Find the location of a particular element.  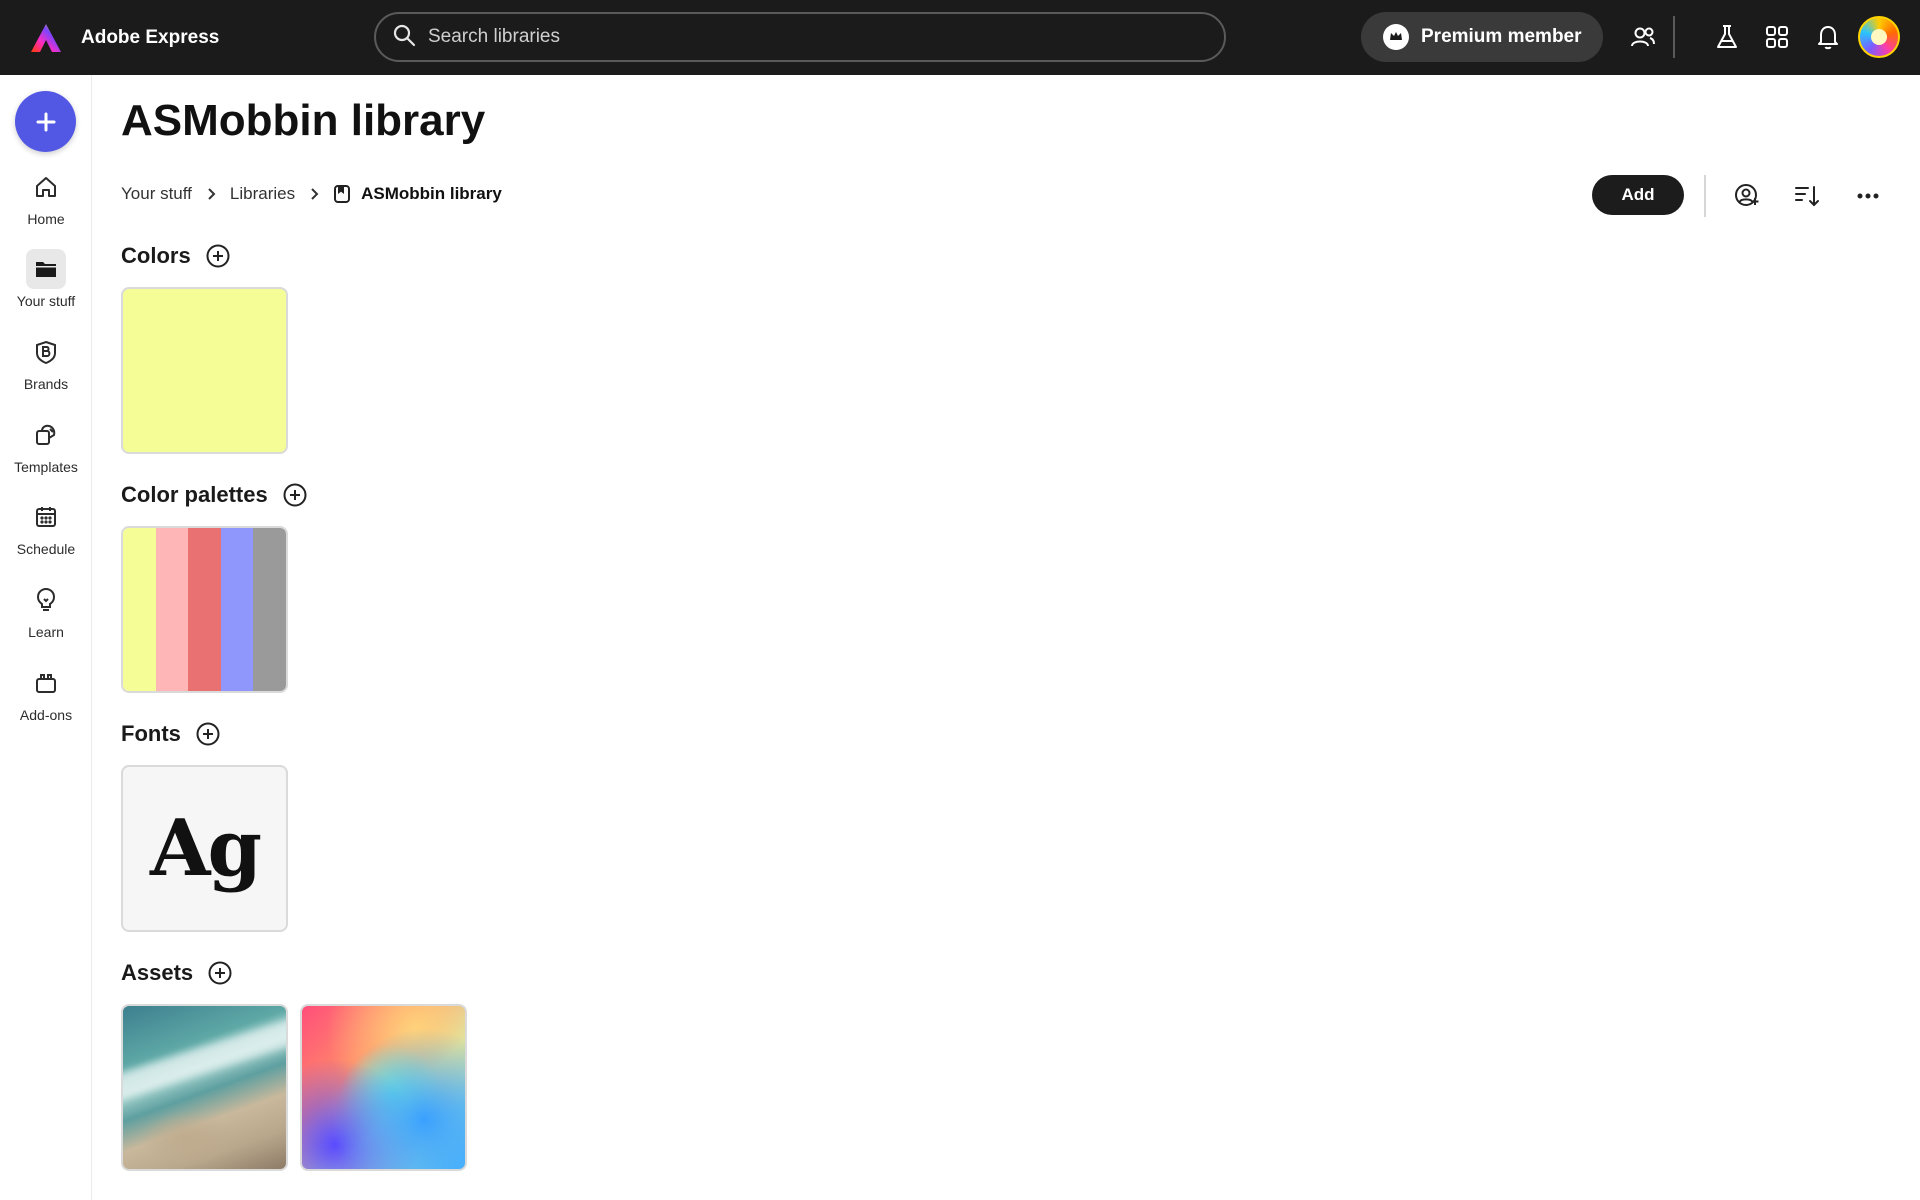

add-font-plus-icon is located at coordinates (208, 734).